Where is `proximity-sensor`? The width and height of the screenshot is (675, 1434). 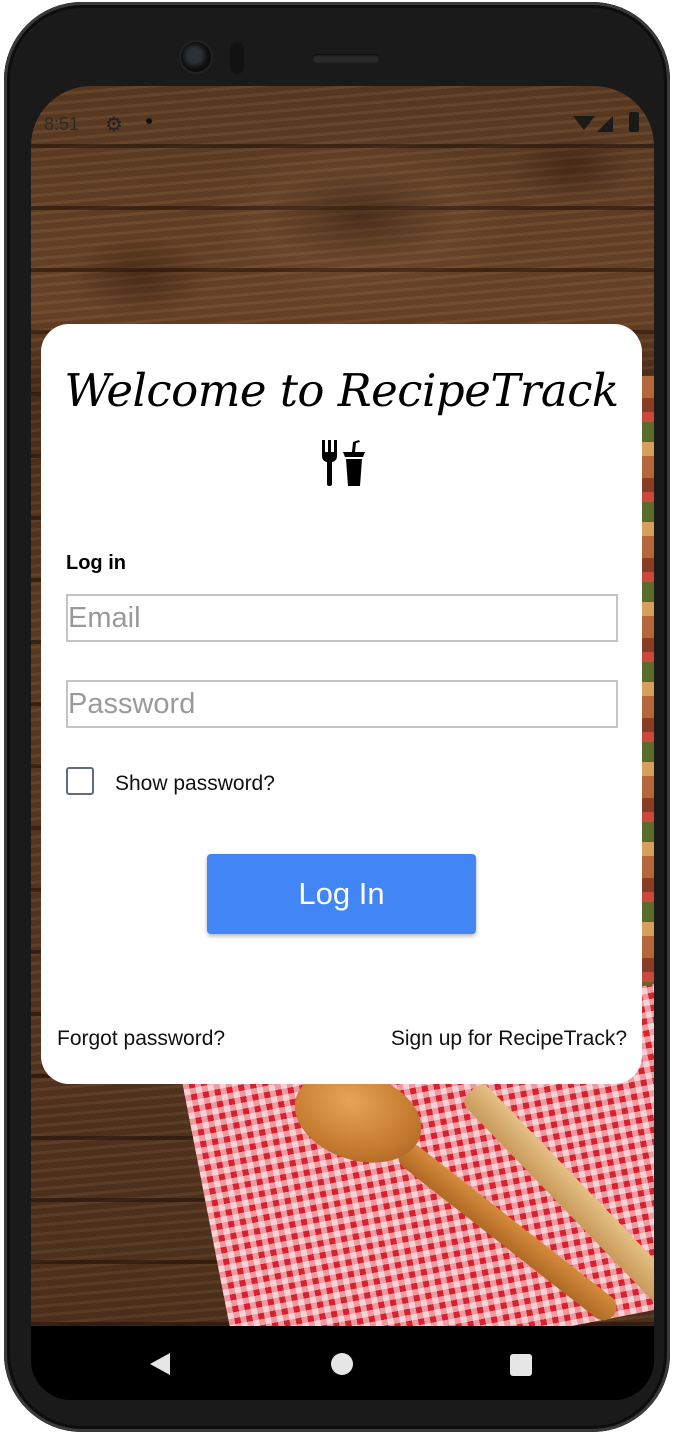
proximity-sensor is located at coordinates (237, 58).